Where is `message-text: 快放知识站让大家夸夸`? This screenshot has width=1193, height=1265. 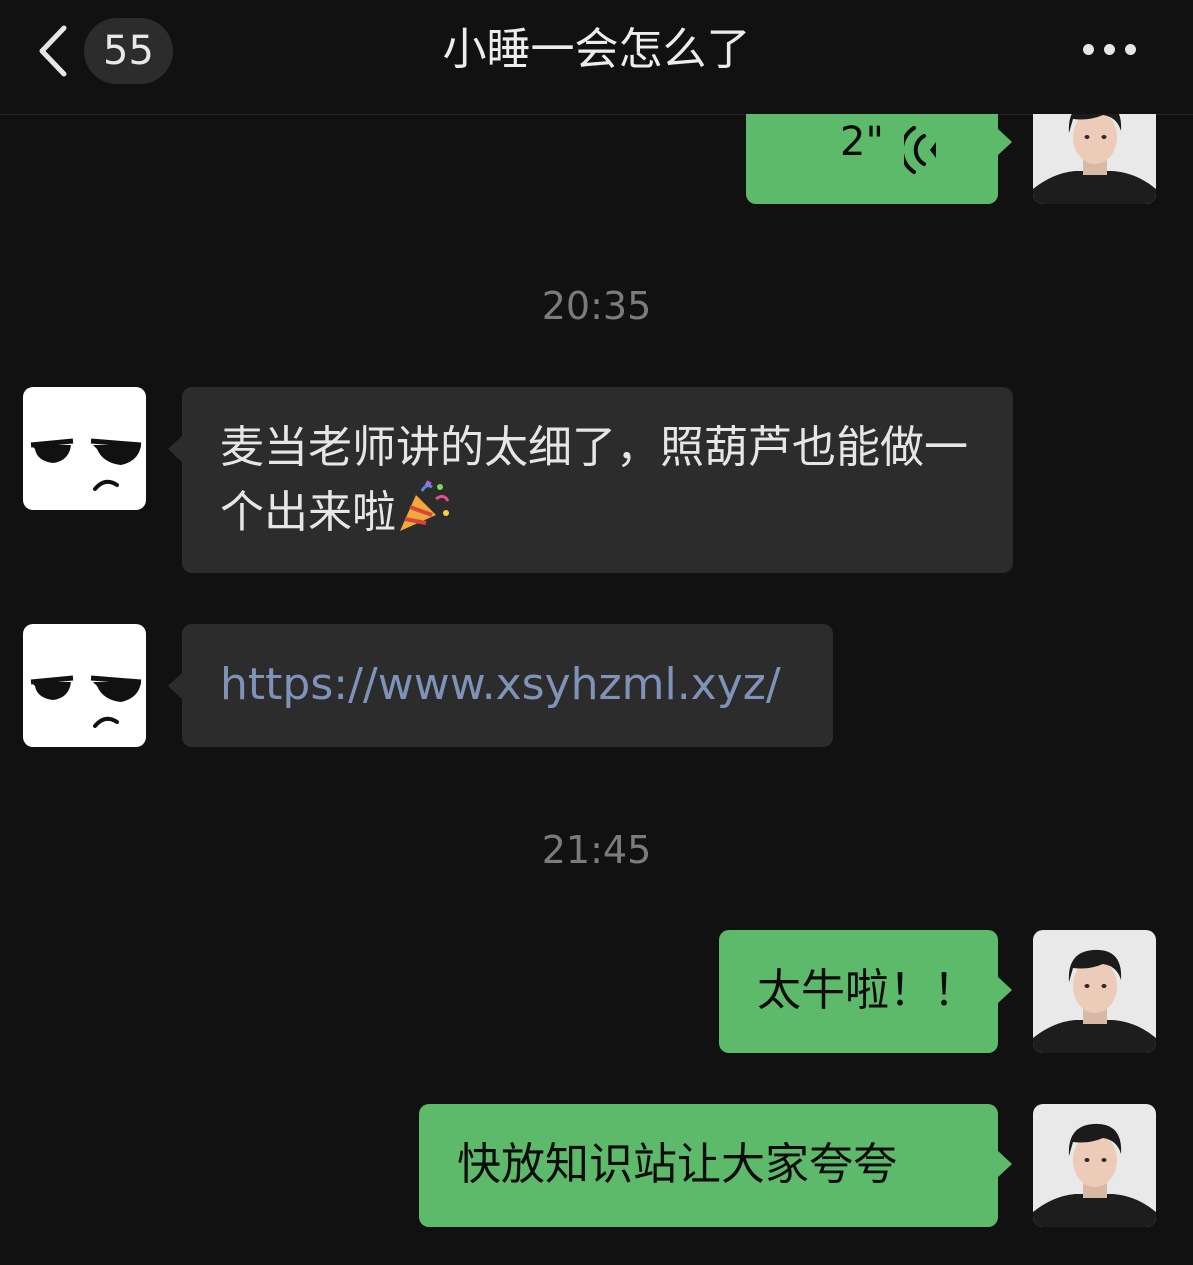
message-text: 快放知识站让大家夸夸 is located at coordinates (677, 1164).